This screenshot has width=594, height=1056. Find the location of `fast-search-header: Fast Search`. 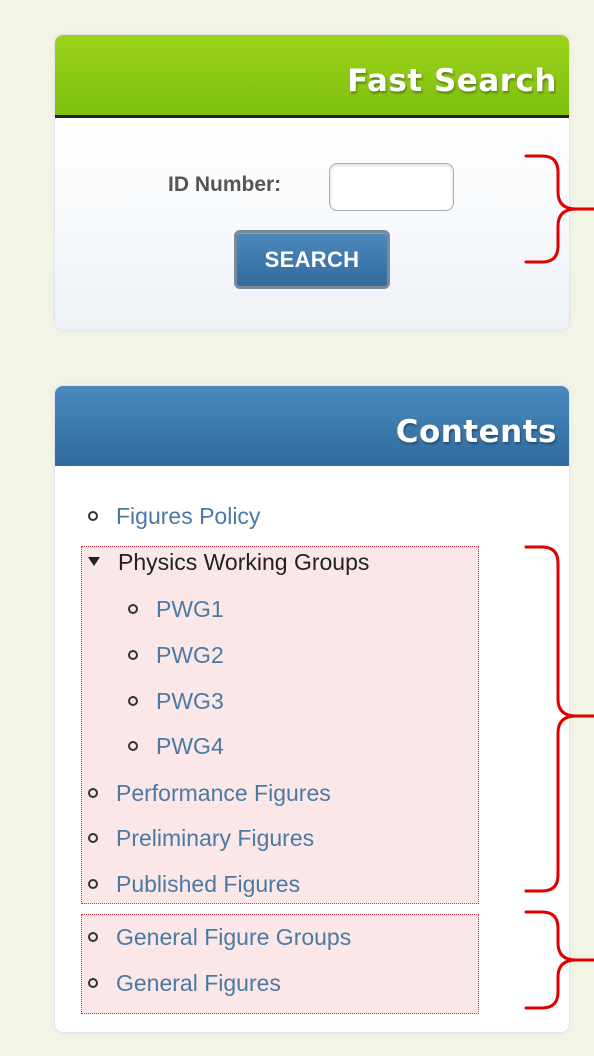

fast-search-header: Fast Search is located at coordinates (312, 76).